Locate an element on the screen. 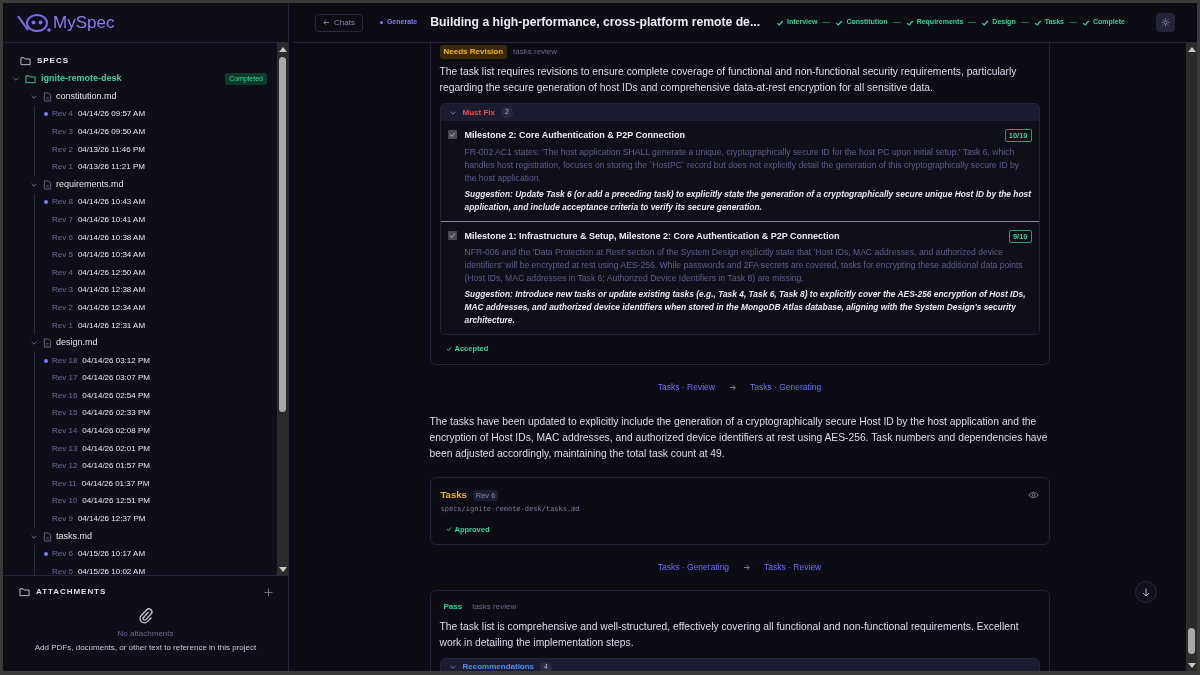 The height and width of the screenshot is (675, 1200). revision-item: Rev 4 04/14/26 09:57 AM is located at coordinates (156, 114).